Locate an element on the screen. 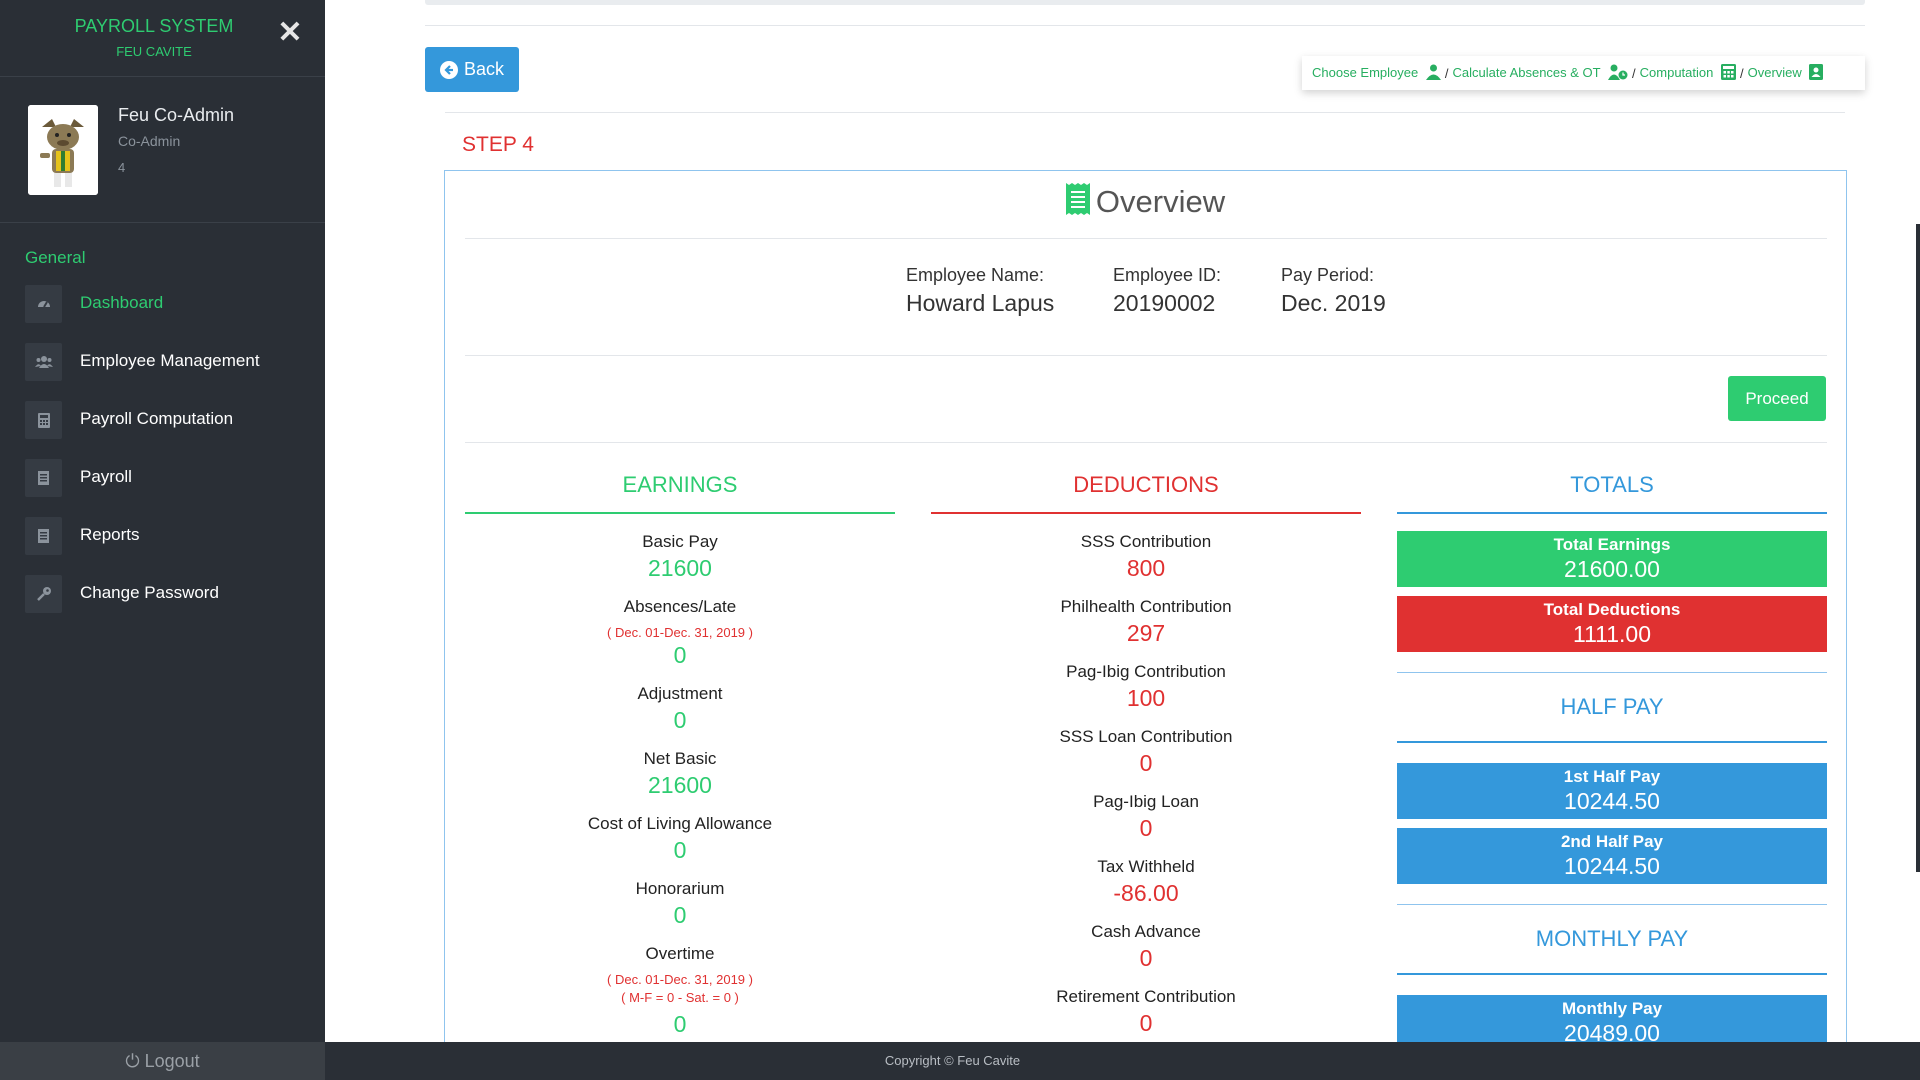 The height and width of the screenshot is (1080, 1920). key-icon is located at coordinates (43, 594).